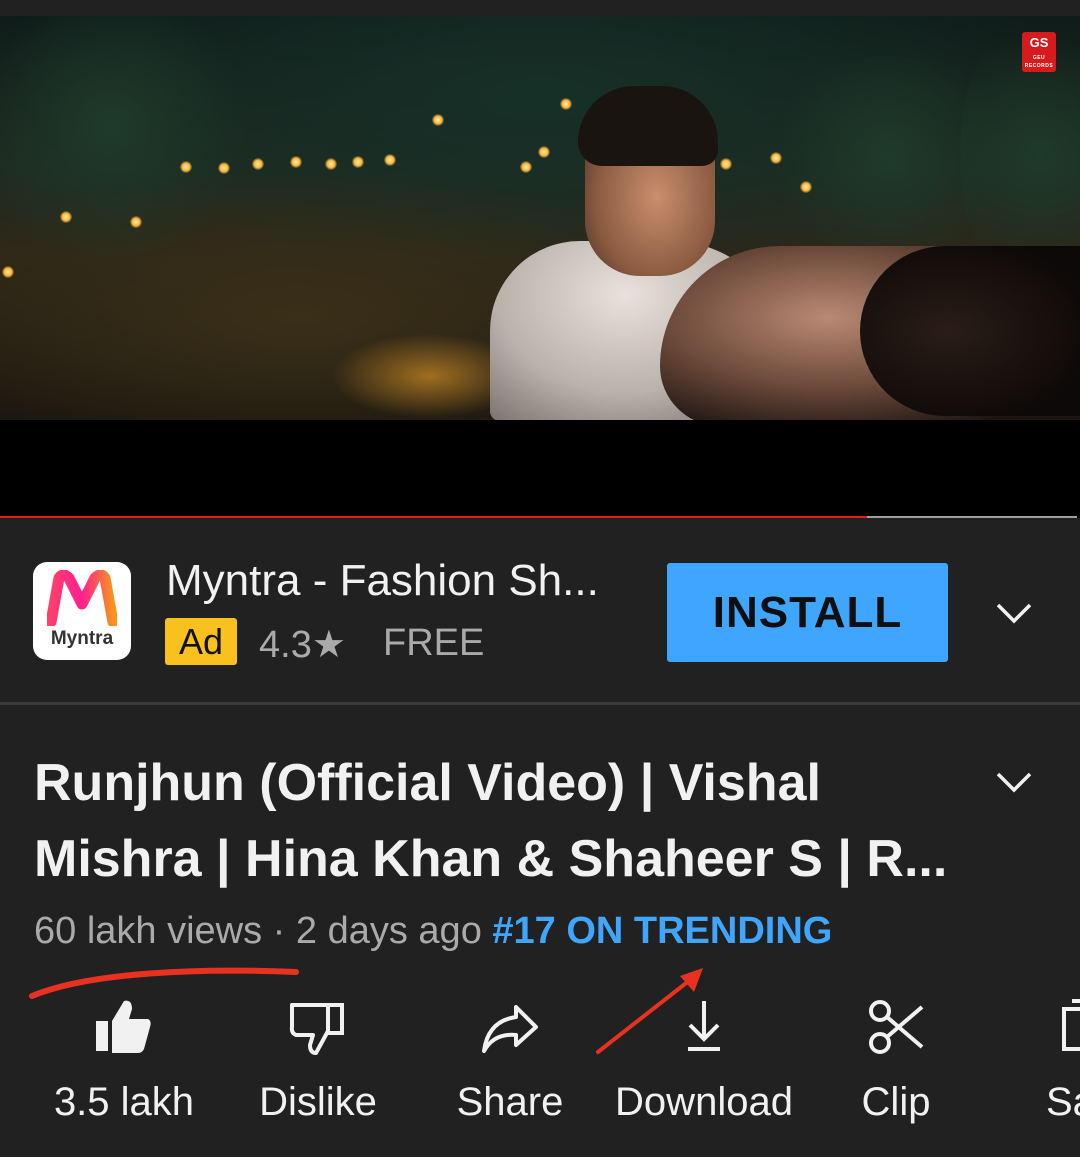 The image size is (1080, 1157). What do you see at coordinates (316, 1029) in the screenshot?
I see `thumbs-down-icon` at bounding box center [316, 1029].